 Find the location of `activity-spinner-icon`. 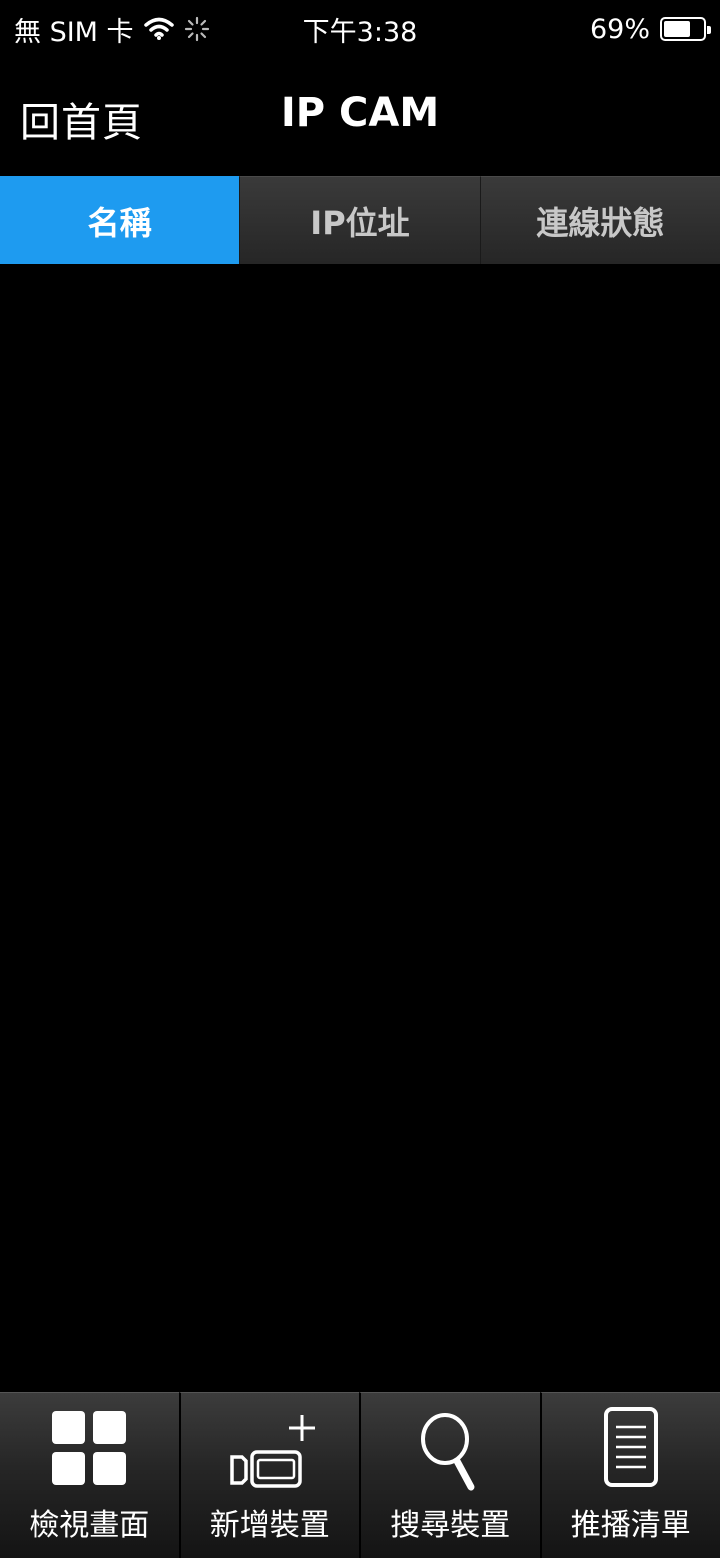

activity-spinner-icon is located at coordinates (196, 29).